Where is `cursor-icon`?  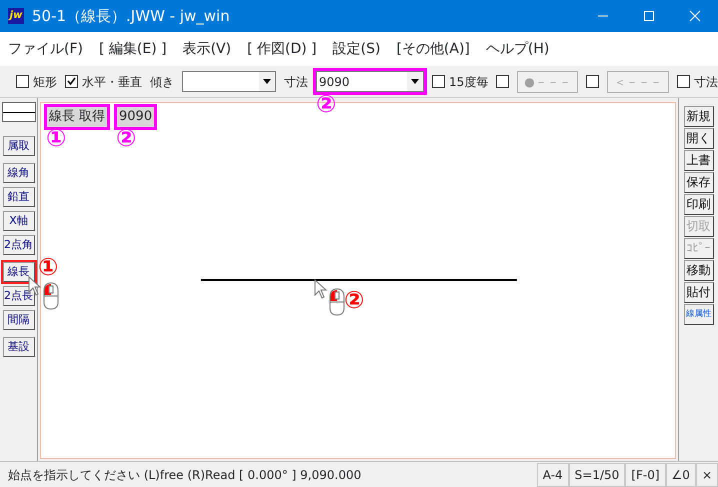
cursor-icon is located at coordinates (321, 289).